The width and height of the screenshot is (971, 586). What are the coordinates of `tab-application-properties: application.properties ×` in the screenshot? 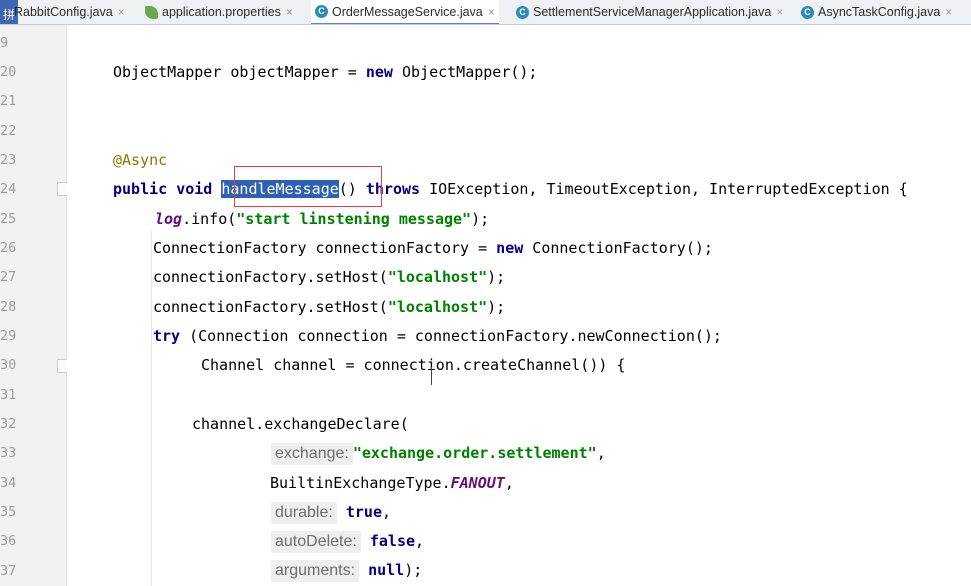 It's located at (219, 12).